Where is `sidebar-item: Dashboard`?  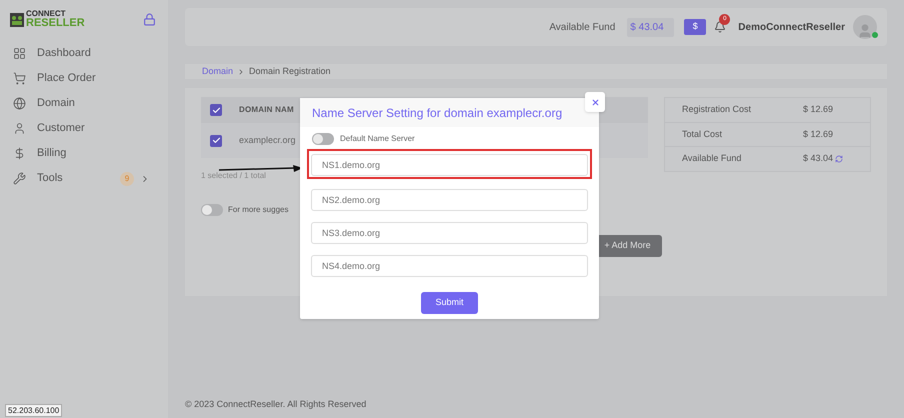
sidebar-item: Dashboard is located at coordinates (84, 53).